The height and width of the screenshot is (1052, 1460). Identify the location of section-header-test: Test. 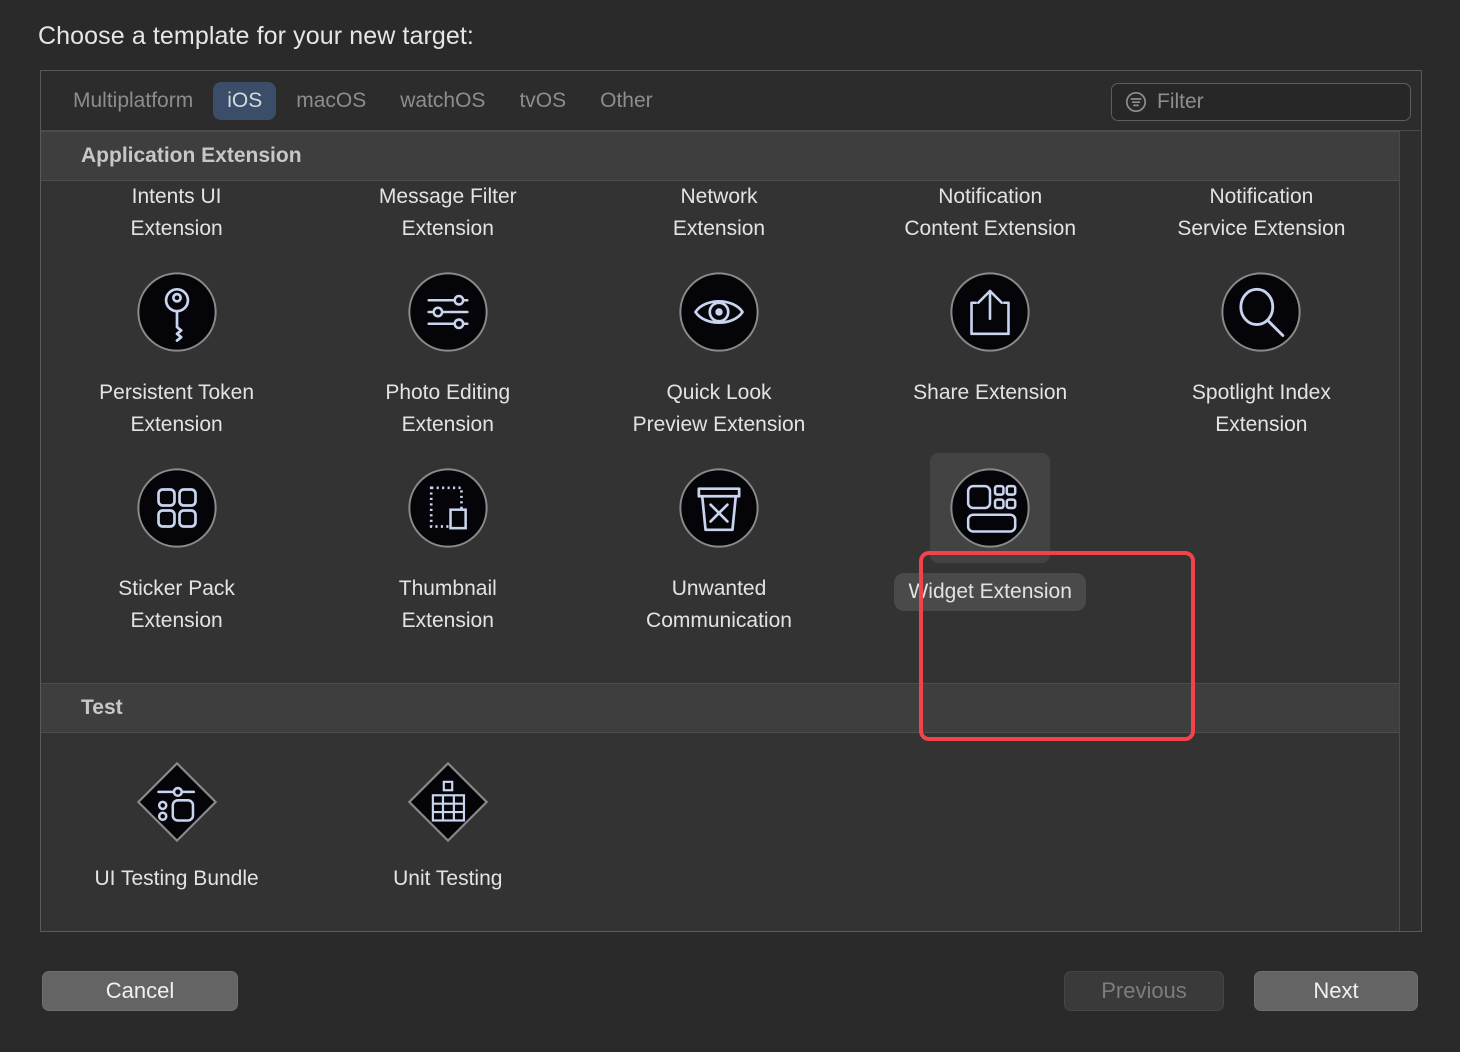
(731, 708).